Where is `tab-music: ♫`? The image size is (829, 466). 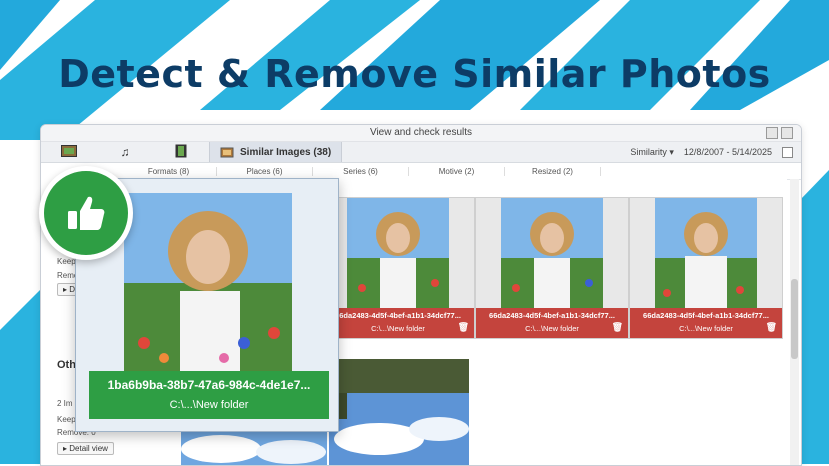 tab-music: ♫ is located at coordinates (125, 152).